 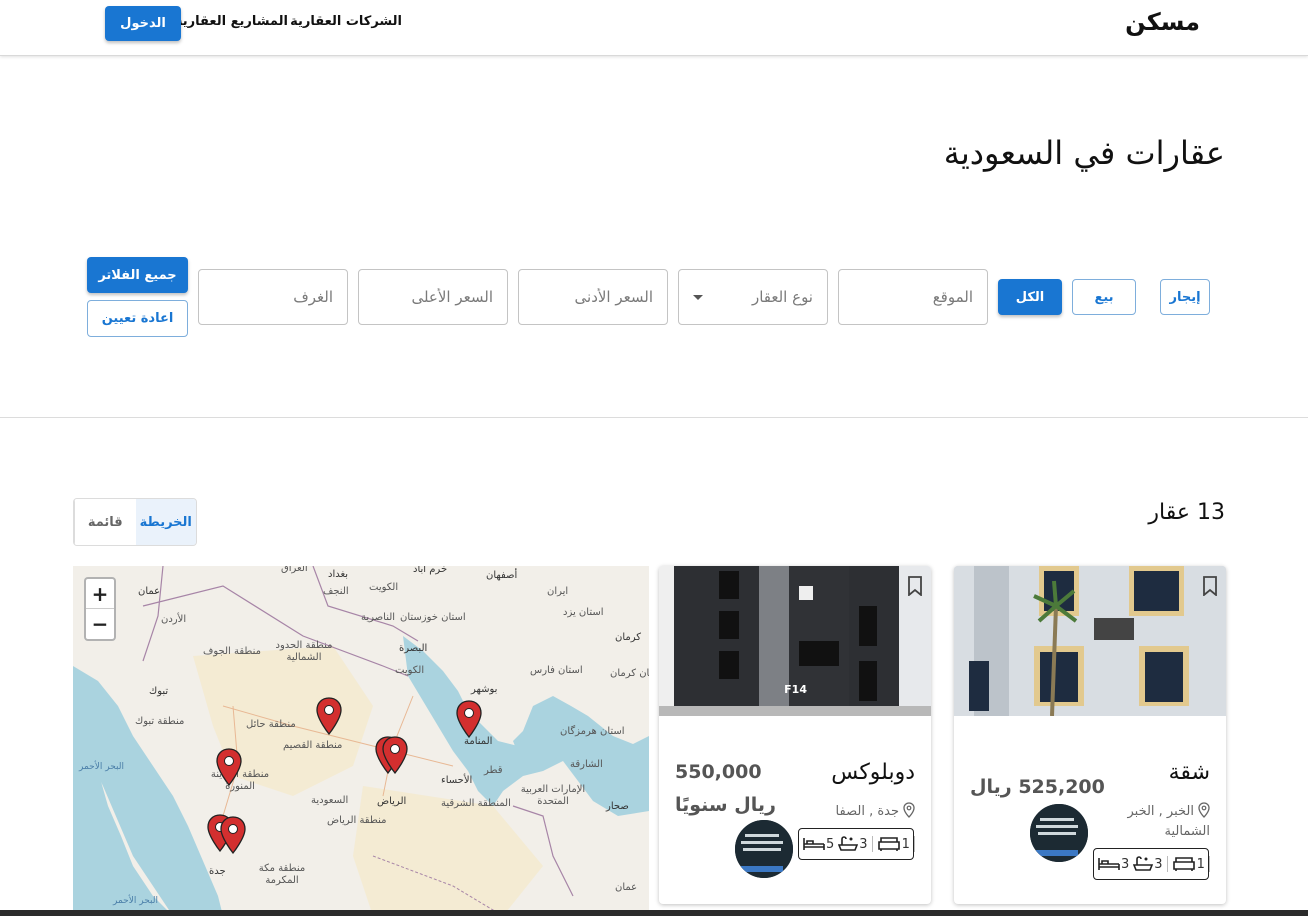 What do you see at coordinates (629, 673) in the screenshot?
I see `map-label: استان کرمان` at bounding box center [629, 673].